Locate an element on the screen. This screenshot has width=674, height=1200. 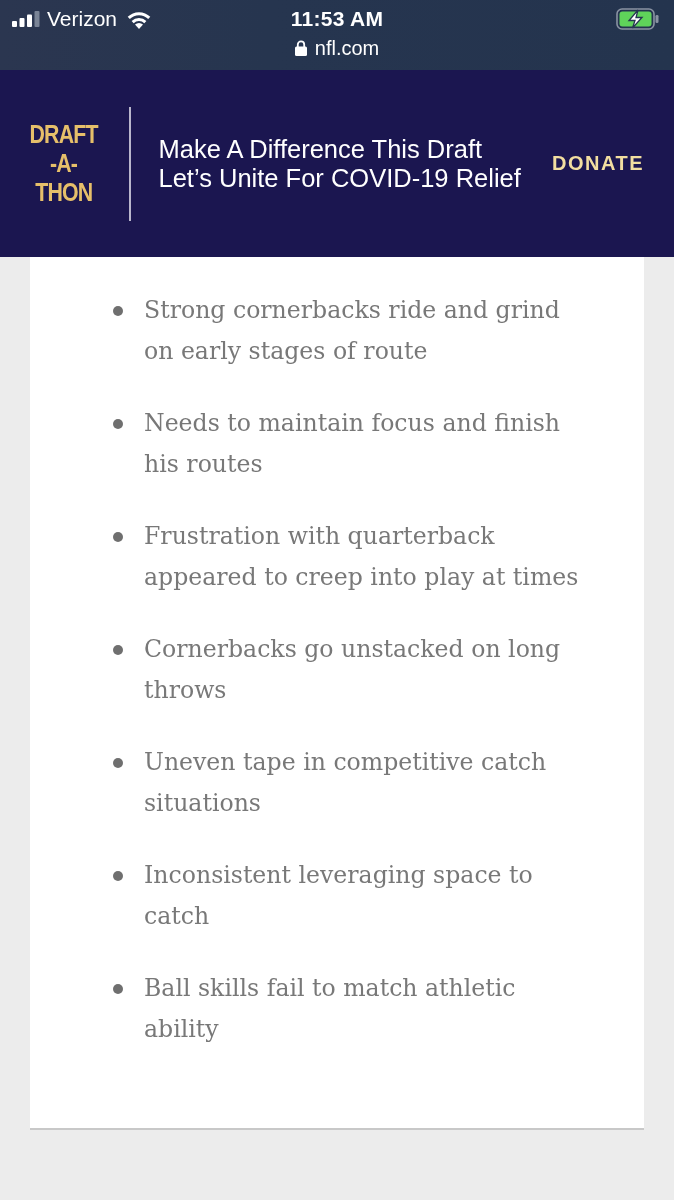
lock-icon is located at coordinates (300, 48).